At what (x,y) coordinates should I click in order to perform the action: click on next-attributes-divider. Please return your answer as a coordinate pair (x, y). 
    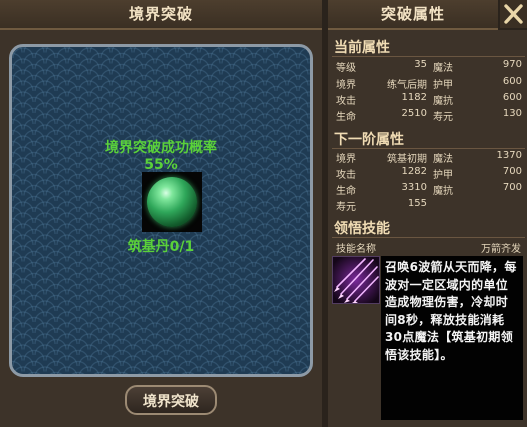
    Looking at the image, I should click on (428, 148).